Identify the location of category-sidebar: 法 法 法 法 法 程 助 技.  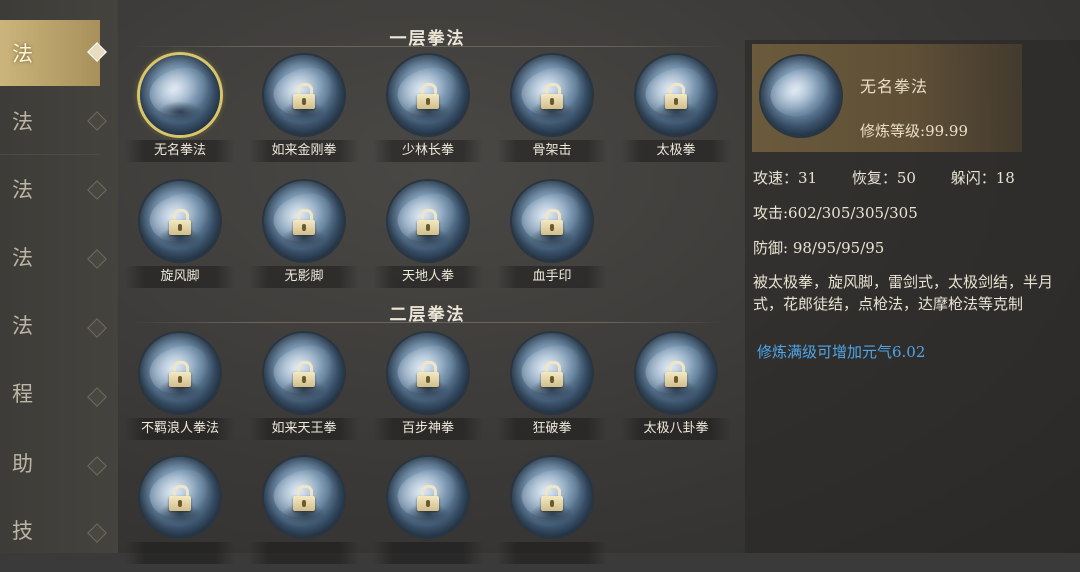
(59, 276).